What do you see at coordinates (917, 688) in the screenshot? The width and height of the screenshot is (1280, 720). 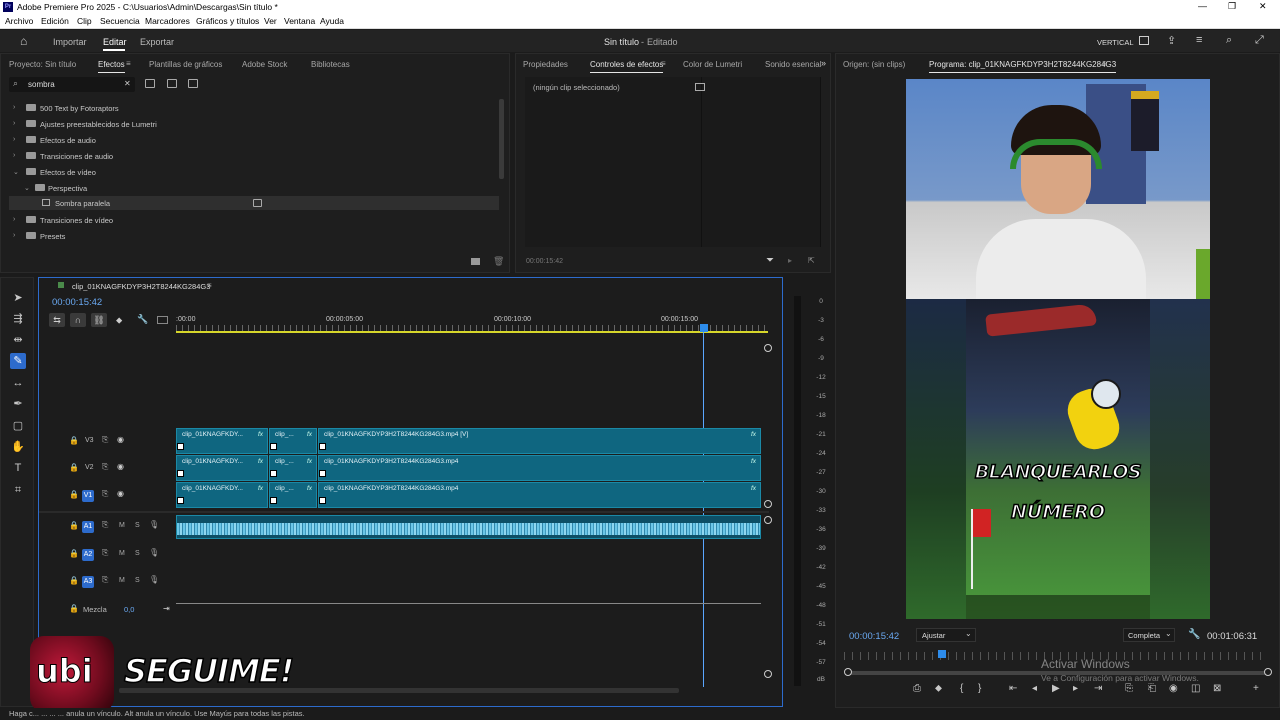 I see `insert-marker-icon: ⎙` at bounding box center [917, 688].